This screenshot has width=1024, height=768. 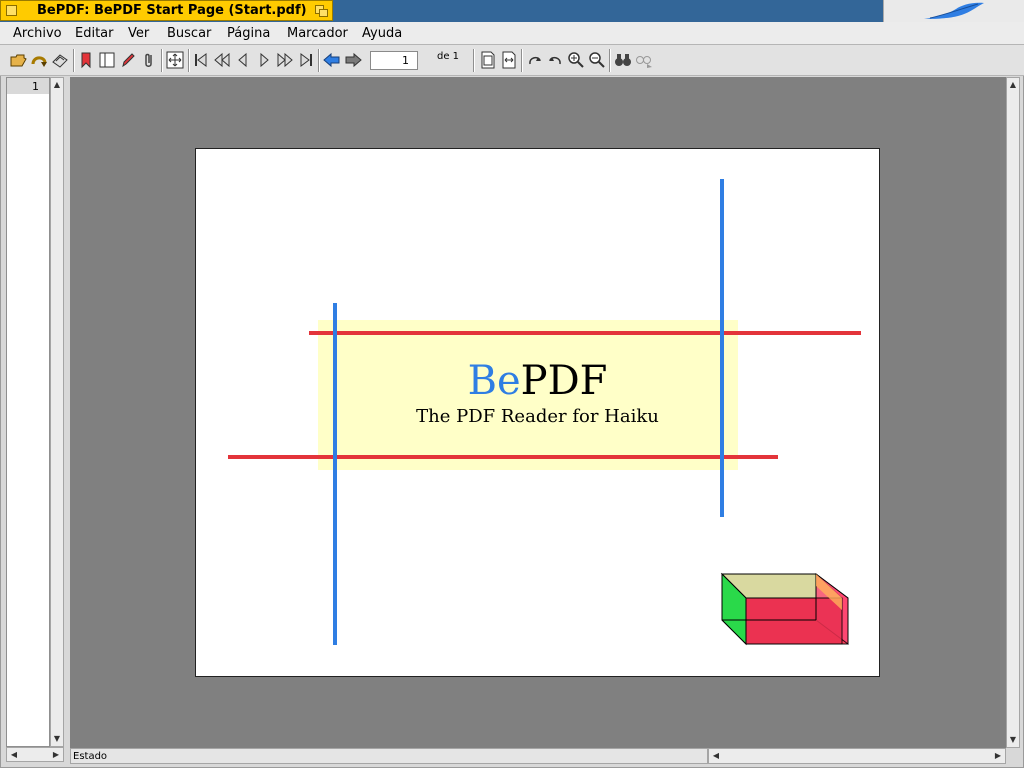 I want to click on leaf-logo-icon, so click(x=954, y=11).